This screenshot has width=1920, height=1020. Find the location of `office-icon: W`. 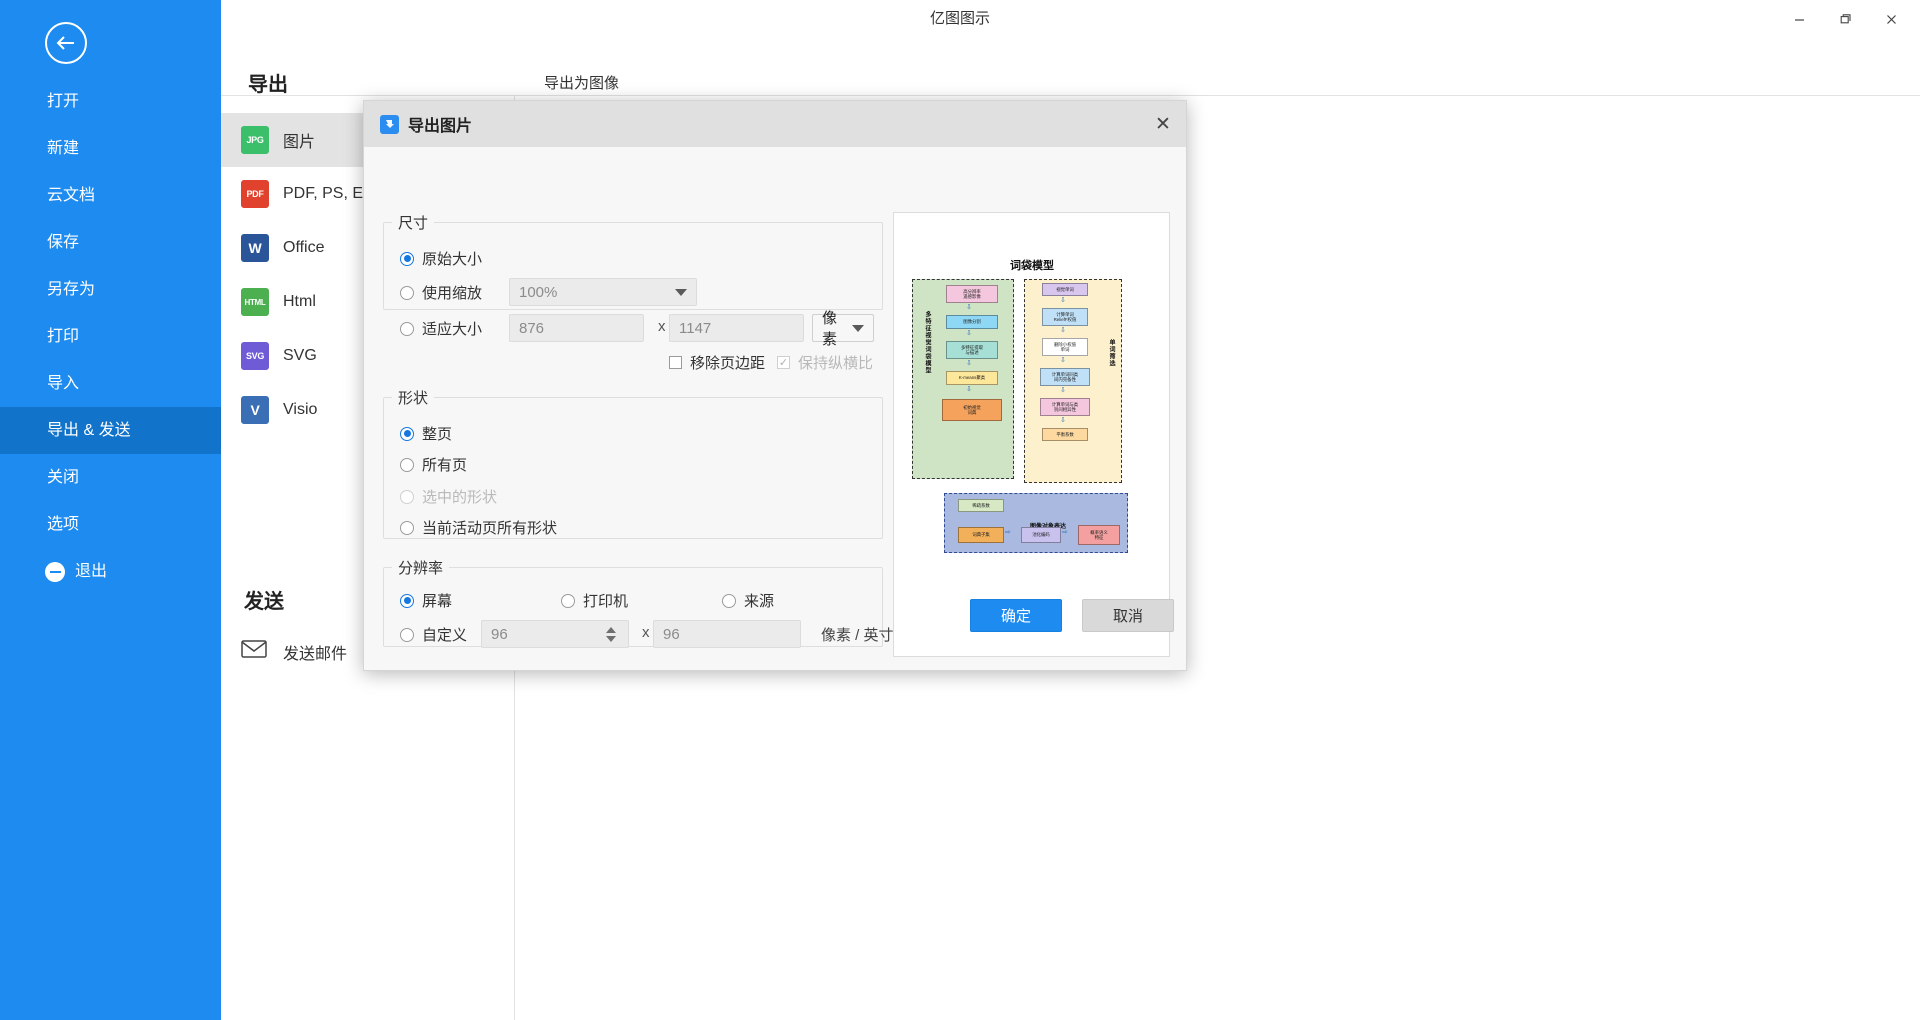

office-icon: W is located at coordinates (255, 248).